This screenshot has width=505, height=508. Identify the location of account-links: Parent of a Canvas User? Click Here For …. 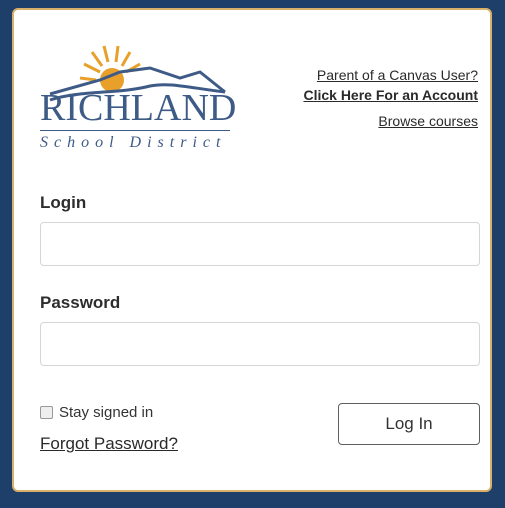
(390, 98).